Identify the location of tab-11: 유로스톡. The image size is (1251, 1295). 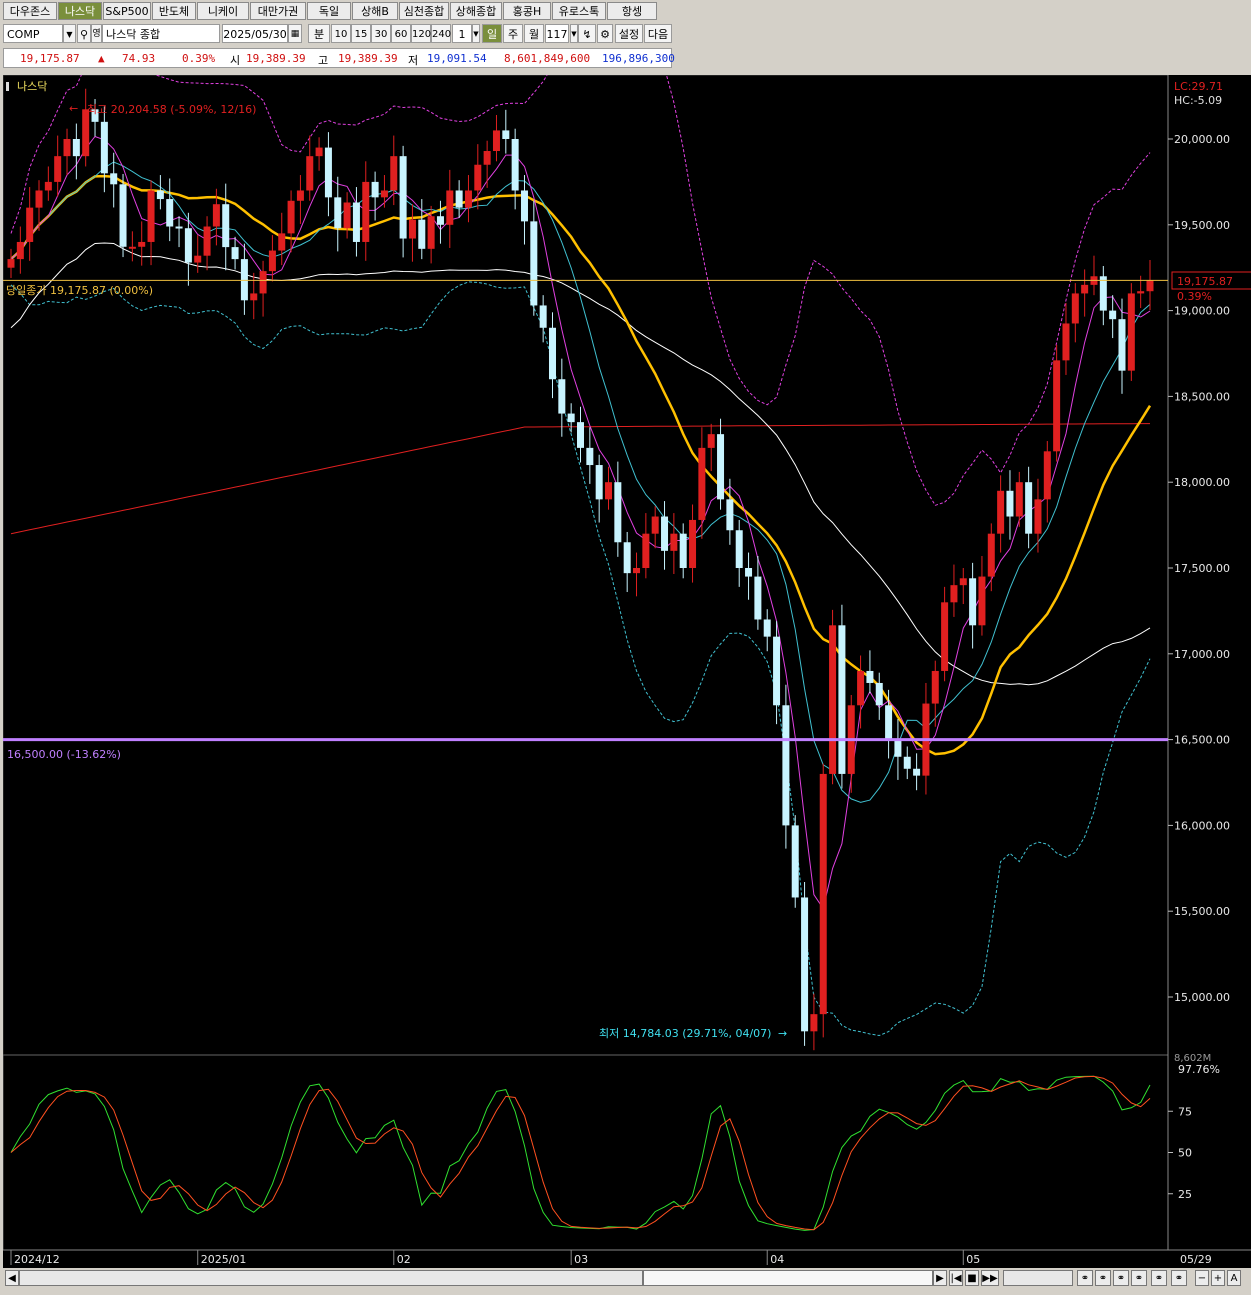
(579, 11).